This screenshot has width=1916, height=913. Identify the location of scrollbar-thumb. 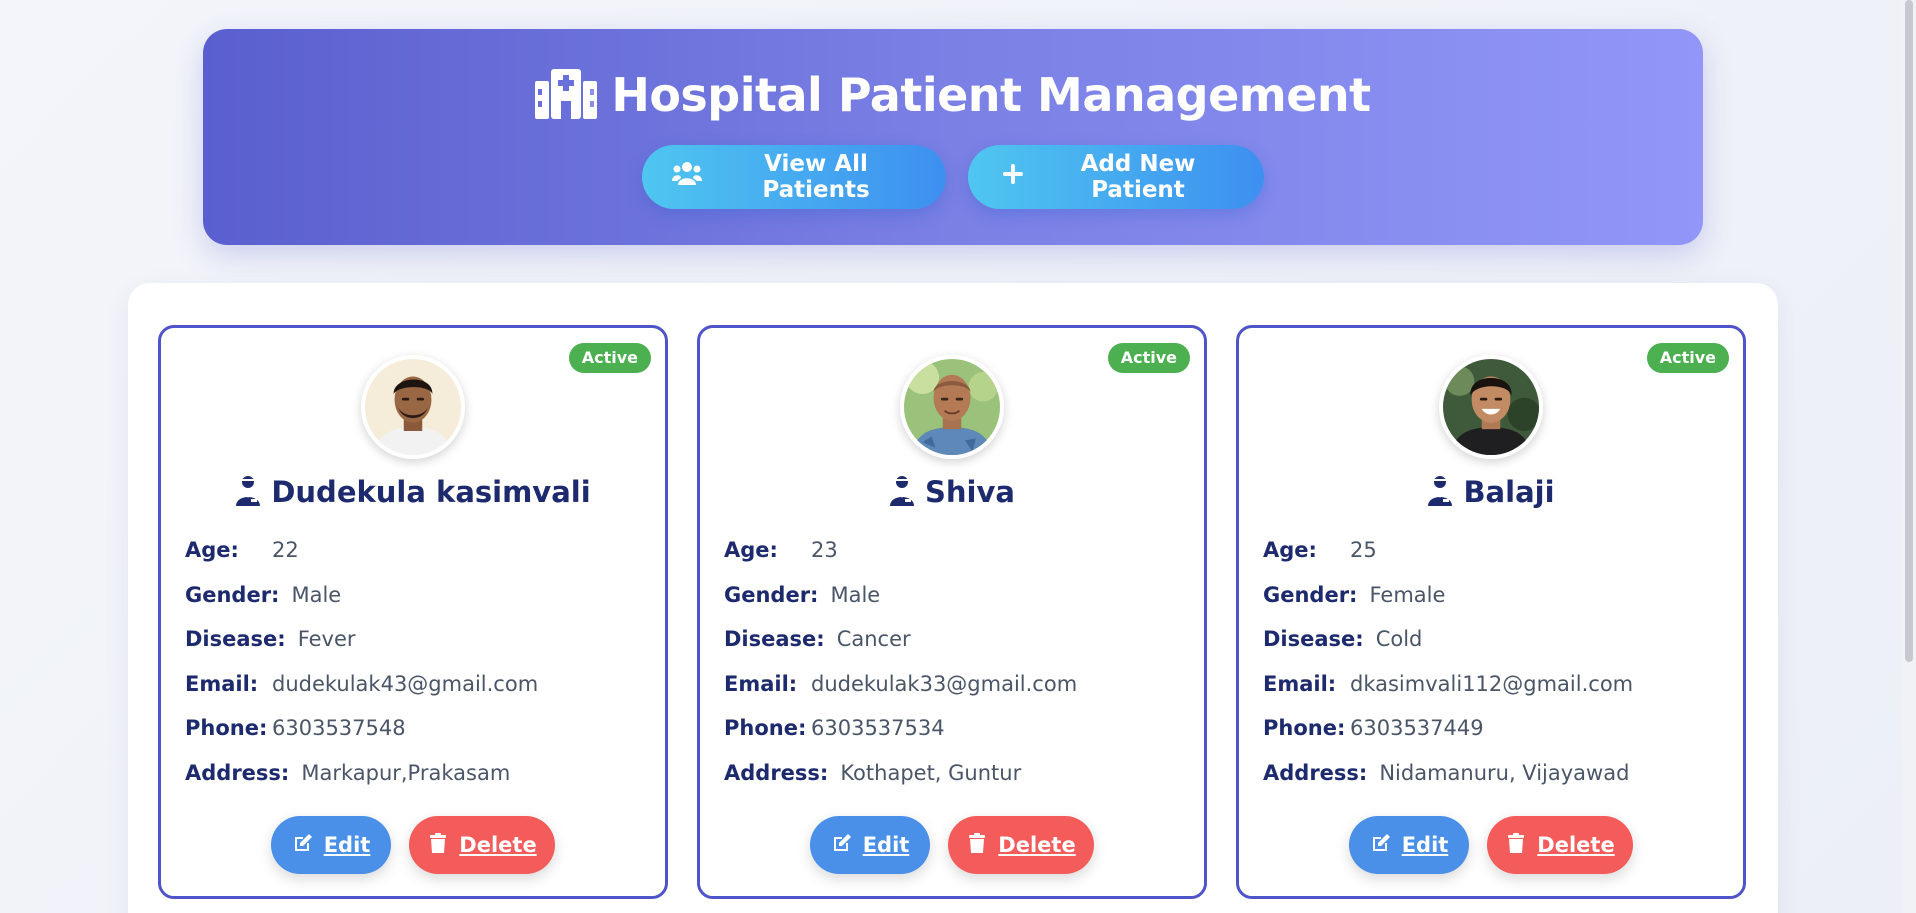
(1909, 331).